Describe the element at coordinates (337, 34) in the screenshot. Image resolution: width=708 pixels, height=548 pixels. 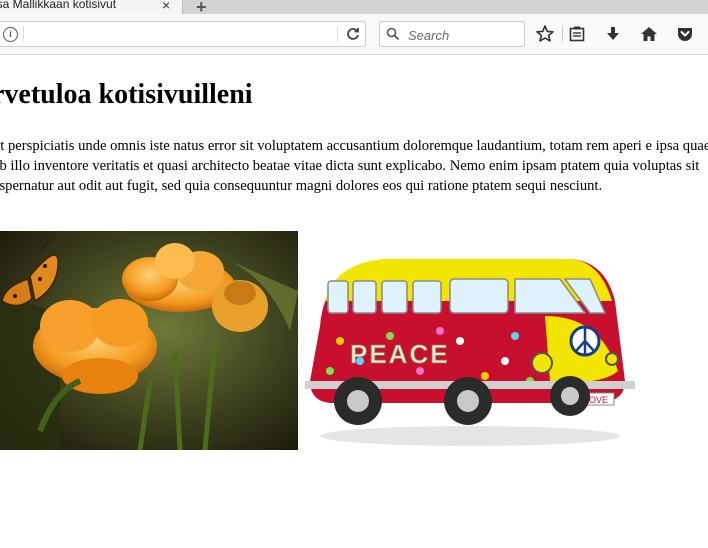
I see `url-divider-right` at that location.